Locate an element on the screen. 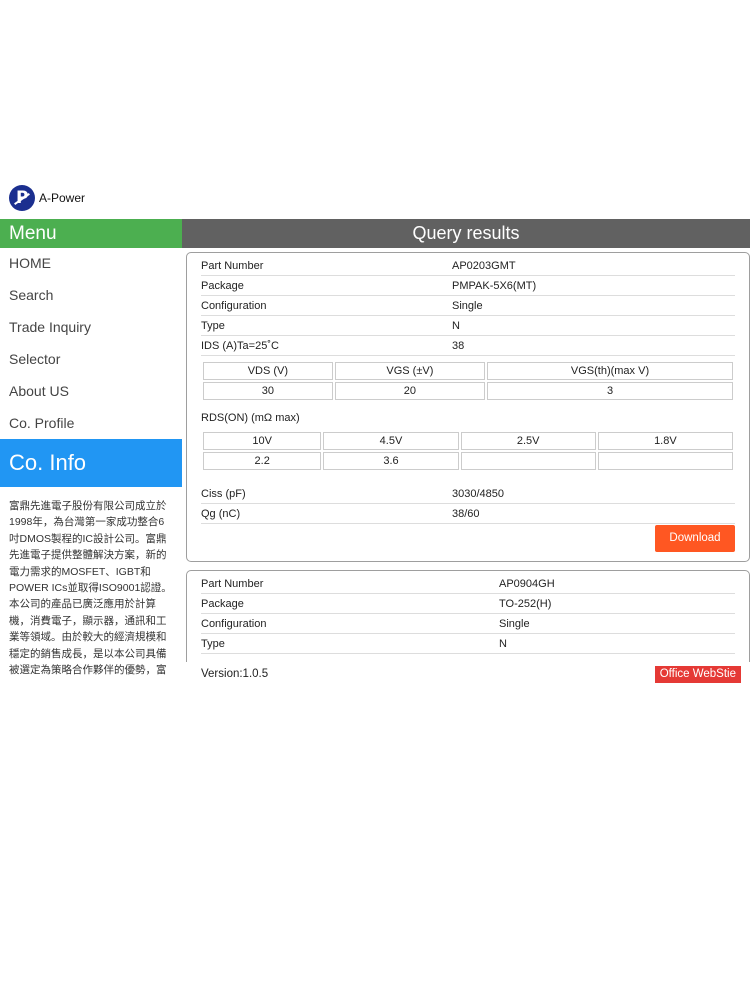  version-label: Version:1.0.5 is located at coordinates (235, 674).